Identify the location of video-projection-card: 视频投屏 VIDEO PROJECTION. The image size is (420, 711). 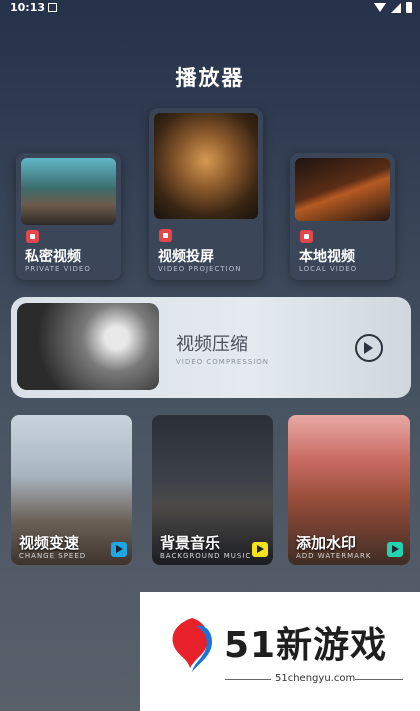
(206, 194).